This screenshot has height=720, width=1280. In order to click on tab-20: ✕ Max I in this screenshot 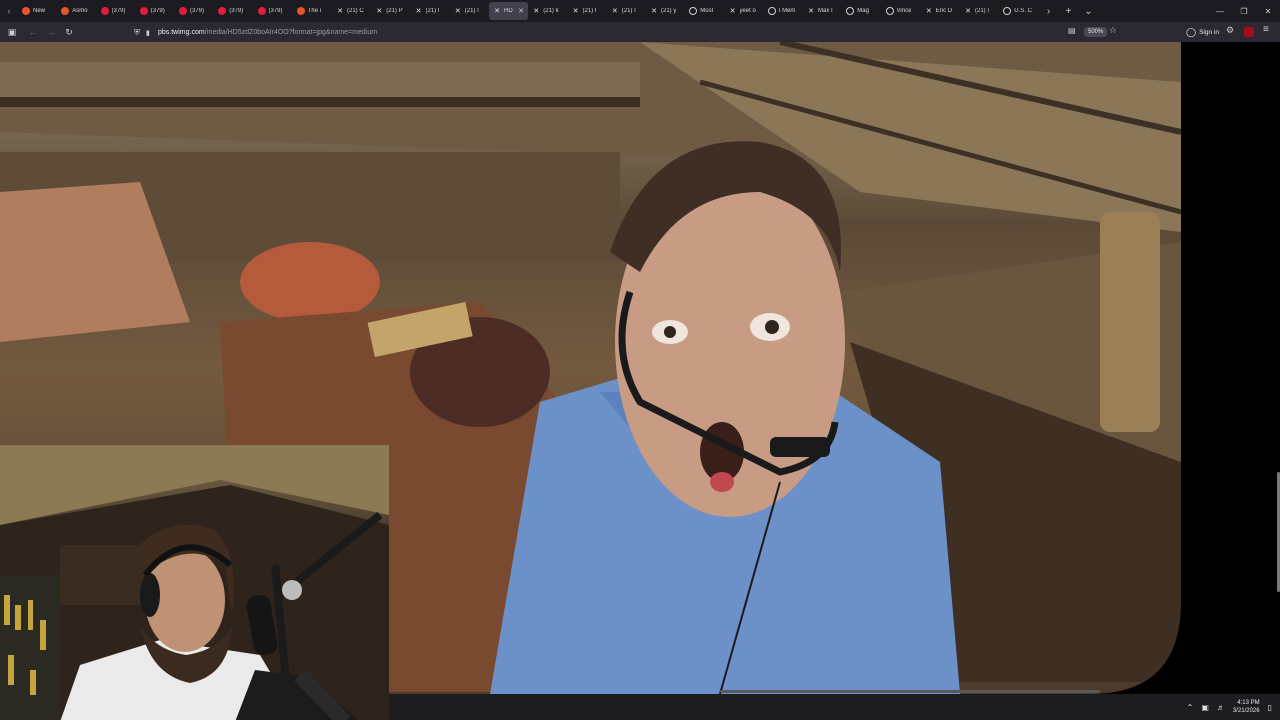, I will do `click(822, 11)`.